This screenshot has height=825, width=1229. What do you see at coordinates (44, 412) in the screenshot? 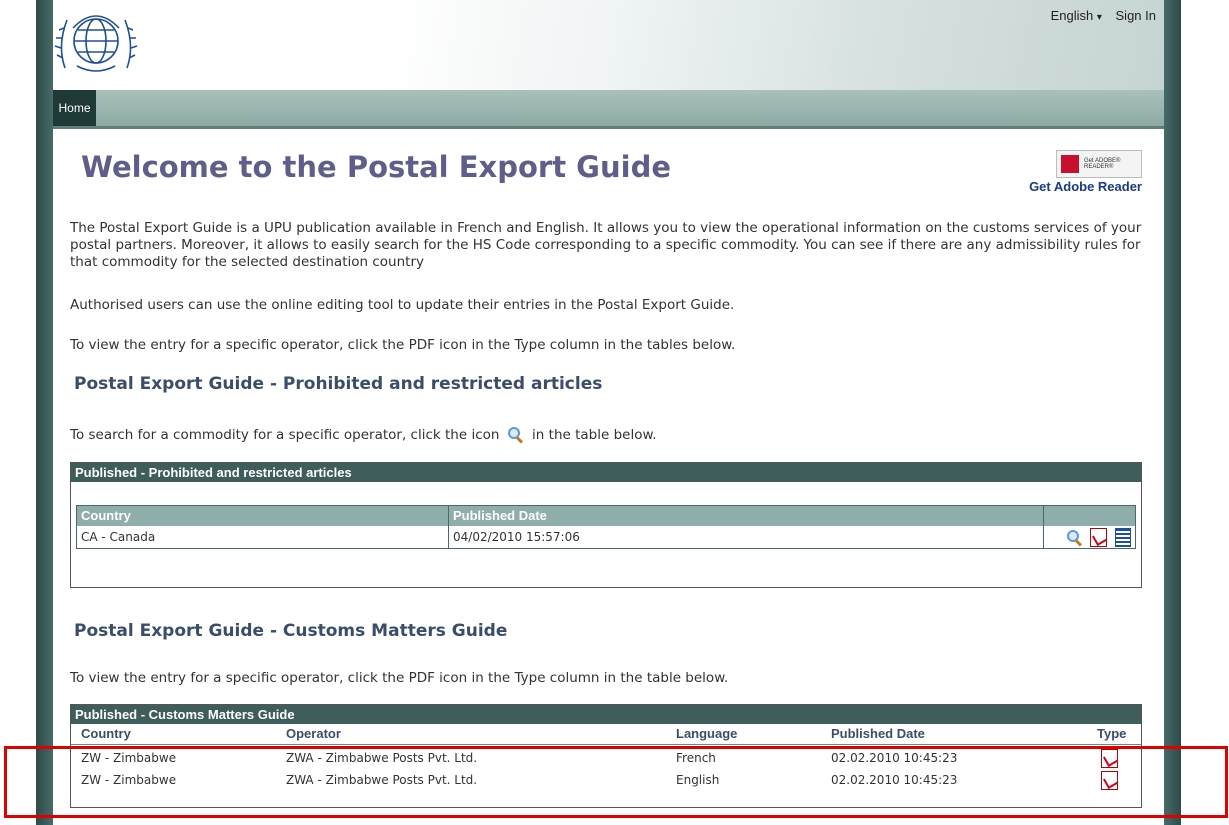
I see `page-frame-left` at bounding box center [44, 412].